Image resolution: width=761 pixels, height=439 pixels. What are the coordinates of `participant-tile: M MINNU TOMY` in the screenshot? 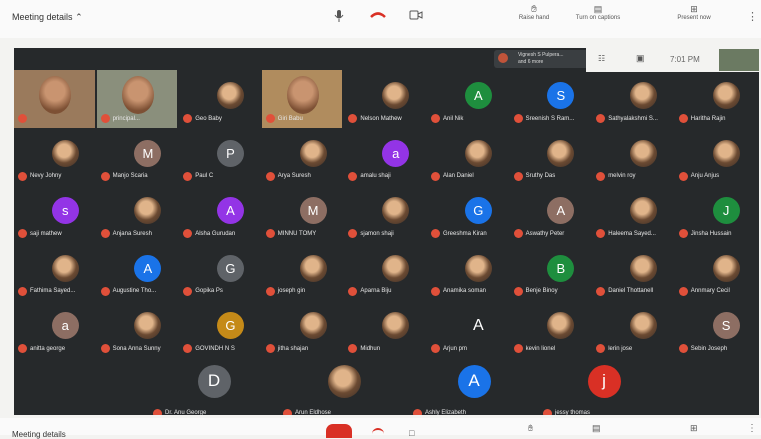 It's located at (303, 214).